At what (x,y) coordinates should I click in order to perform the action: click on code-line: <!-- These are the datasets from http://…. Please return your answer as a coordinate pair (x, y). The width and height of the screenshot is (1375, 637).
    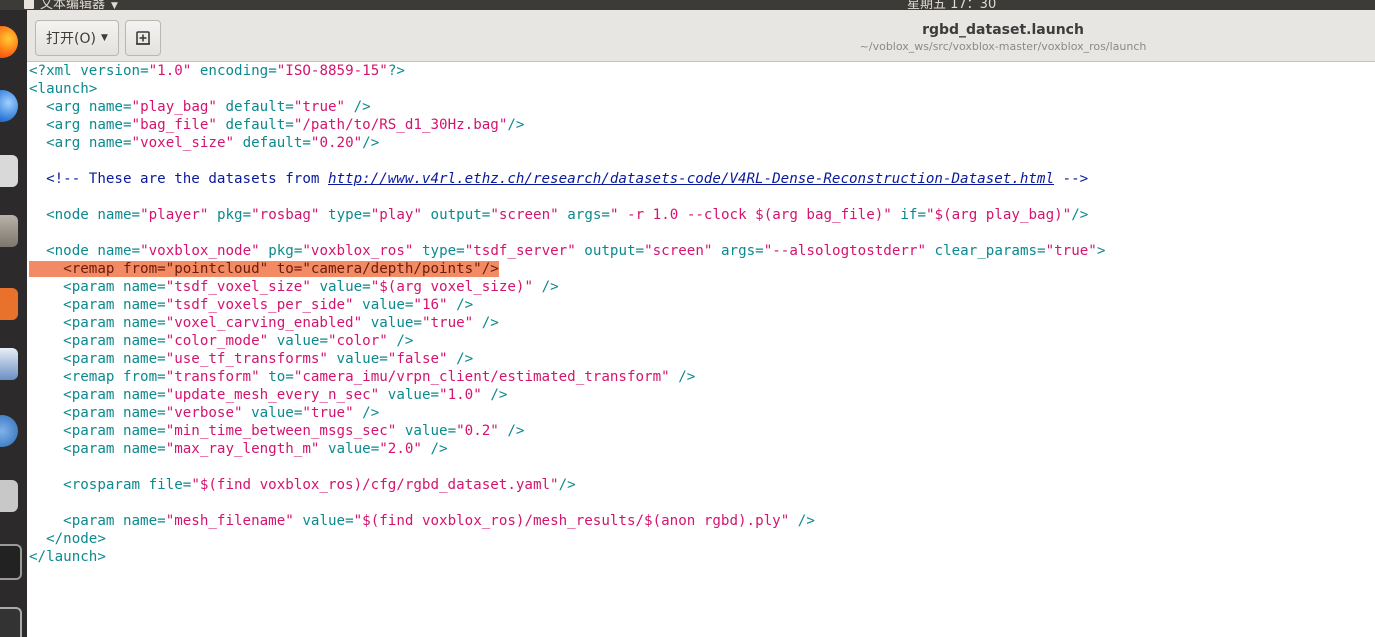
    Looking at the image, I should click on (567, 179).